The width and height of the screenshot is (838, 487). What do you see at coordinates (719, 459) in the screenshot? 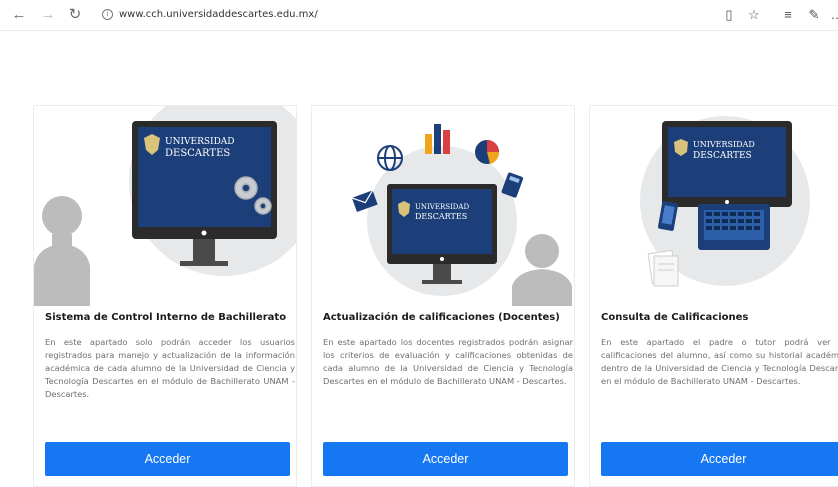
I see `acceder-button-consulta: Acceder` at bounding box center [719, 459].